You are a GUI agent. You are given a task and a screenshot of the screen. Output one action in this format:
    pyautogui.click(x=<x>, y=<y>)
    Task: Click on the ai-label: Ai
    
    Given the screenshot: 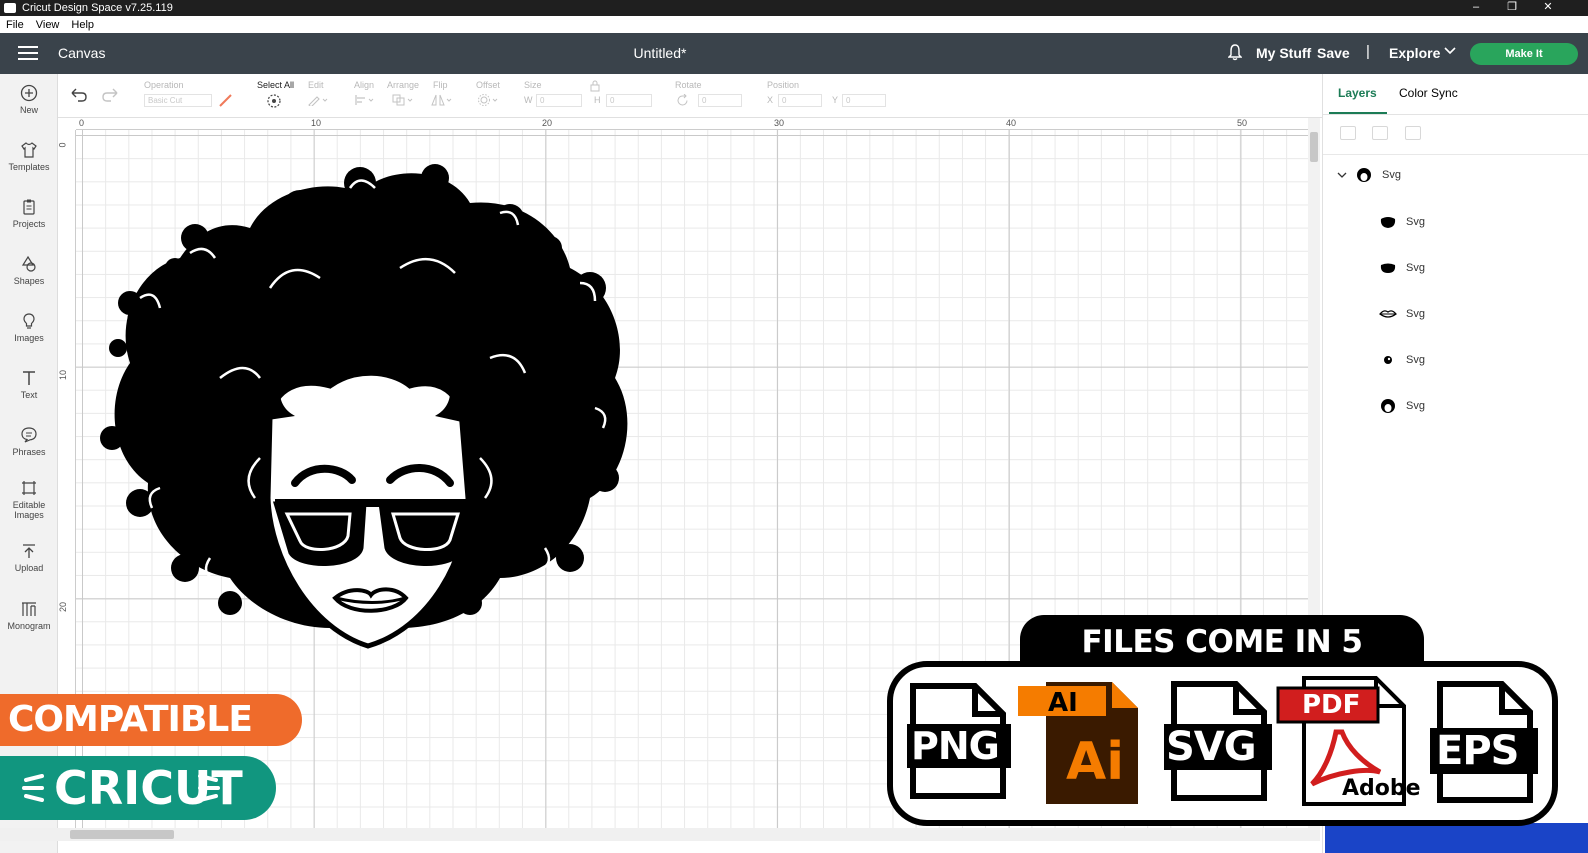 What is the action you would take?
    pyautogui.click(x=1095, y=762)
    